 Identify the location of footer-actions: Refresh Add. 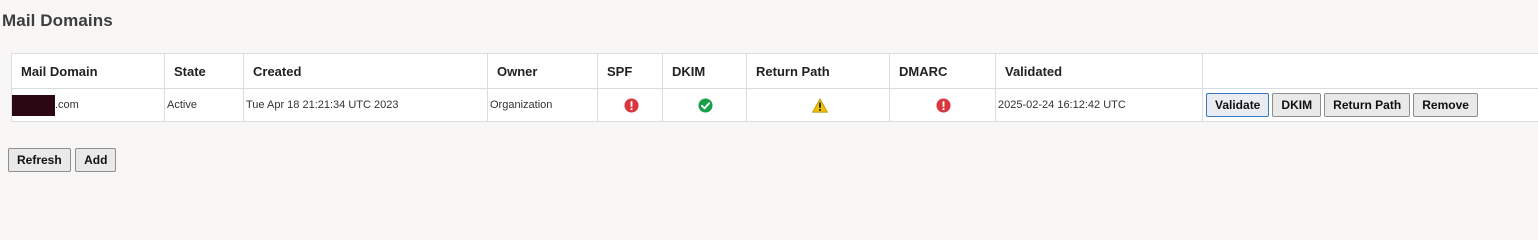
(62, 160).